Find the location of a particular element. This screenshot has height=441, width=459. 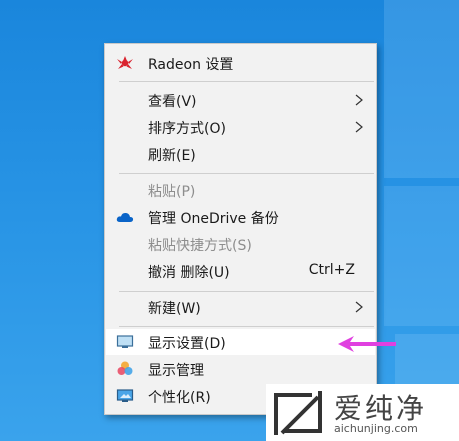

menu-item-manage-onedrive-backup: 管理 OneDrive 备份 is located at coordinates (240, 217).